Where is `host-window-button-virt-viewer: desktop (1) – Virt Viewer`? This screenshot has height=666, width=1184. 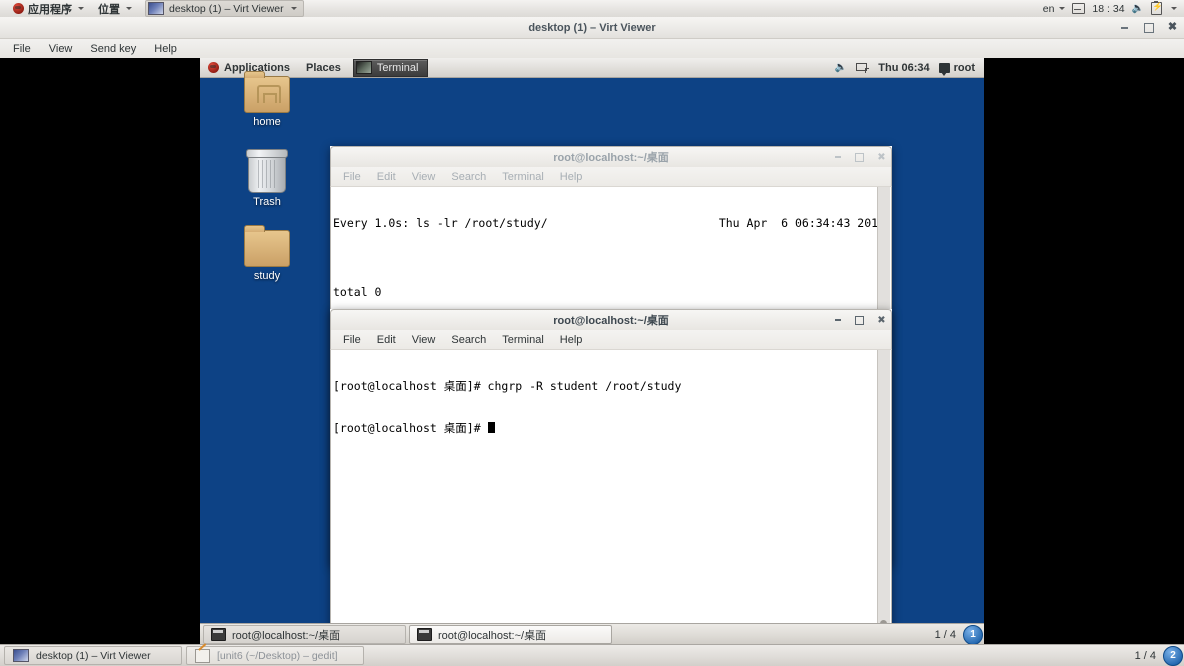
host-window-button-virt-viewer: desktop (1) – Virt Viewer is located at coordinates (224, 8).